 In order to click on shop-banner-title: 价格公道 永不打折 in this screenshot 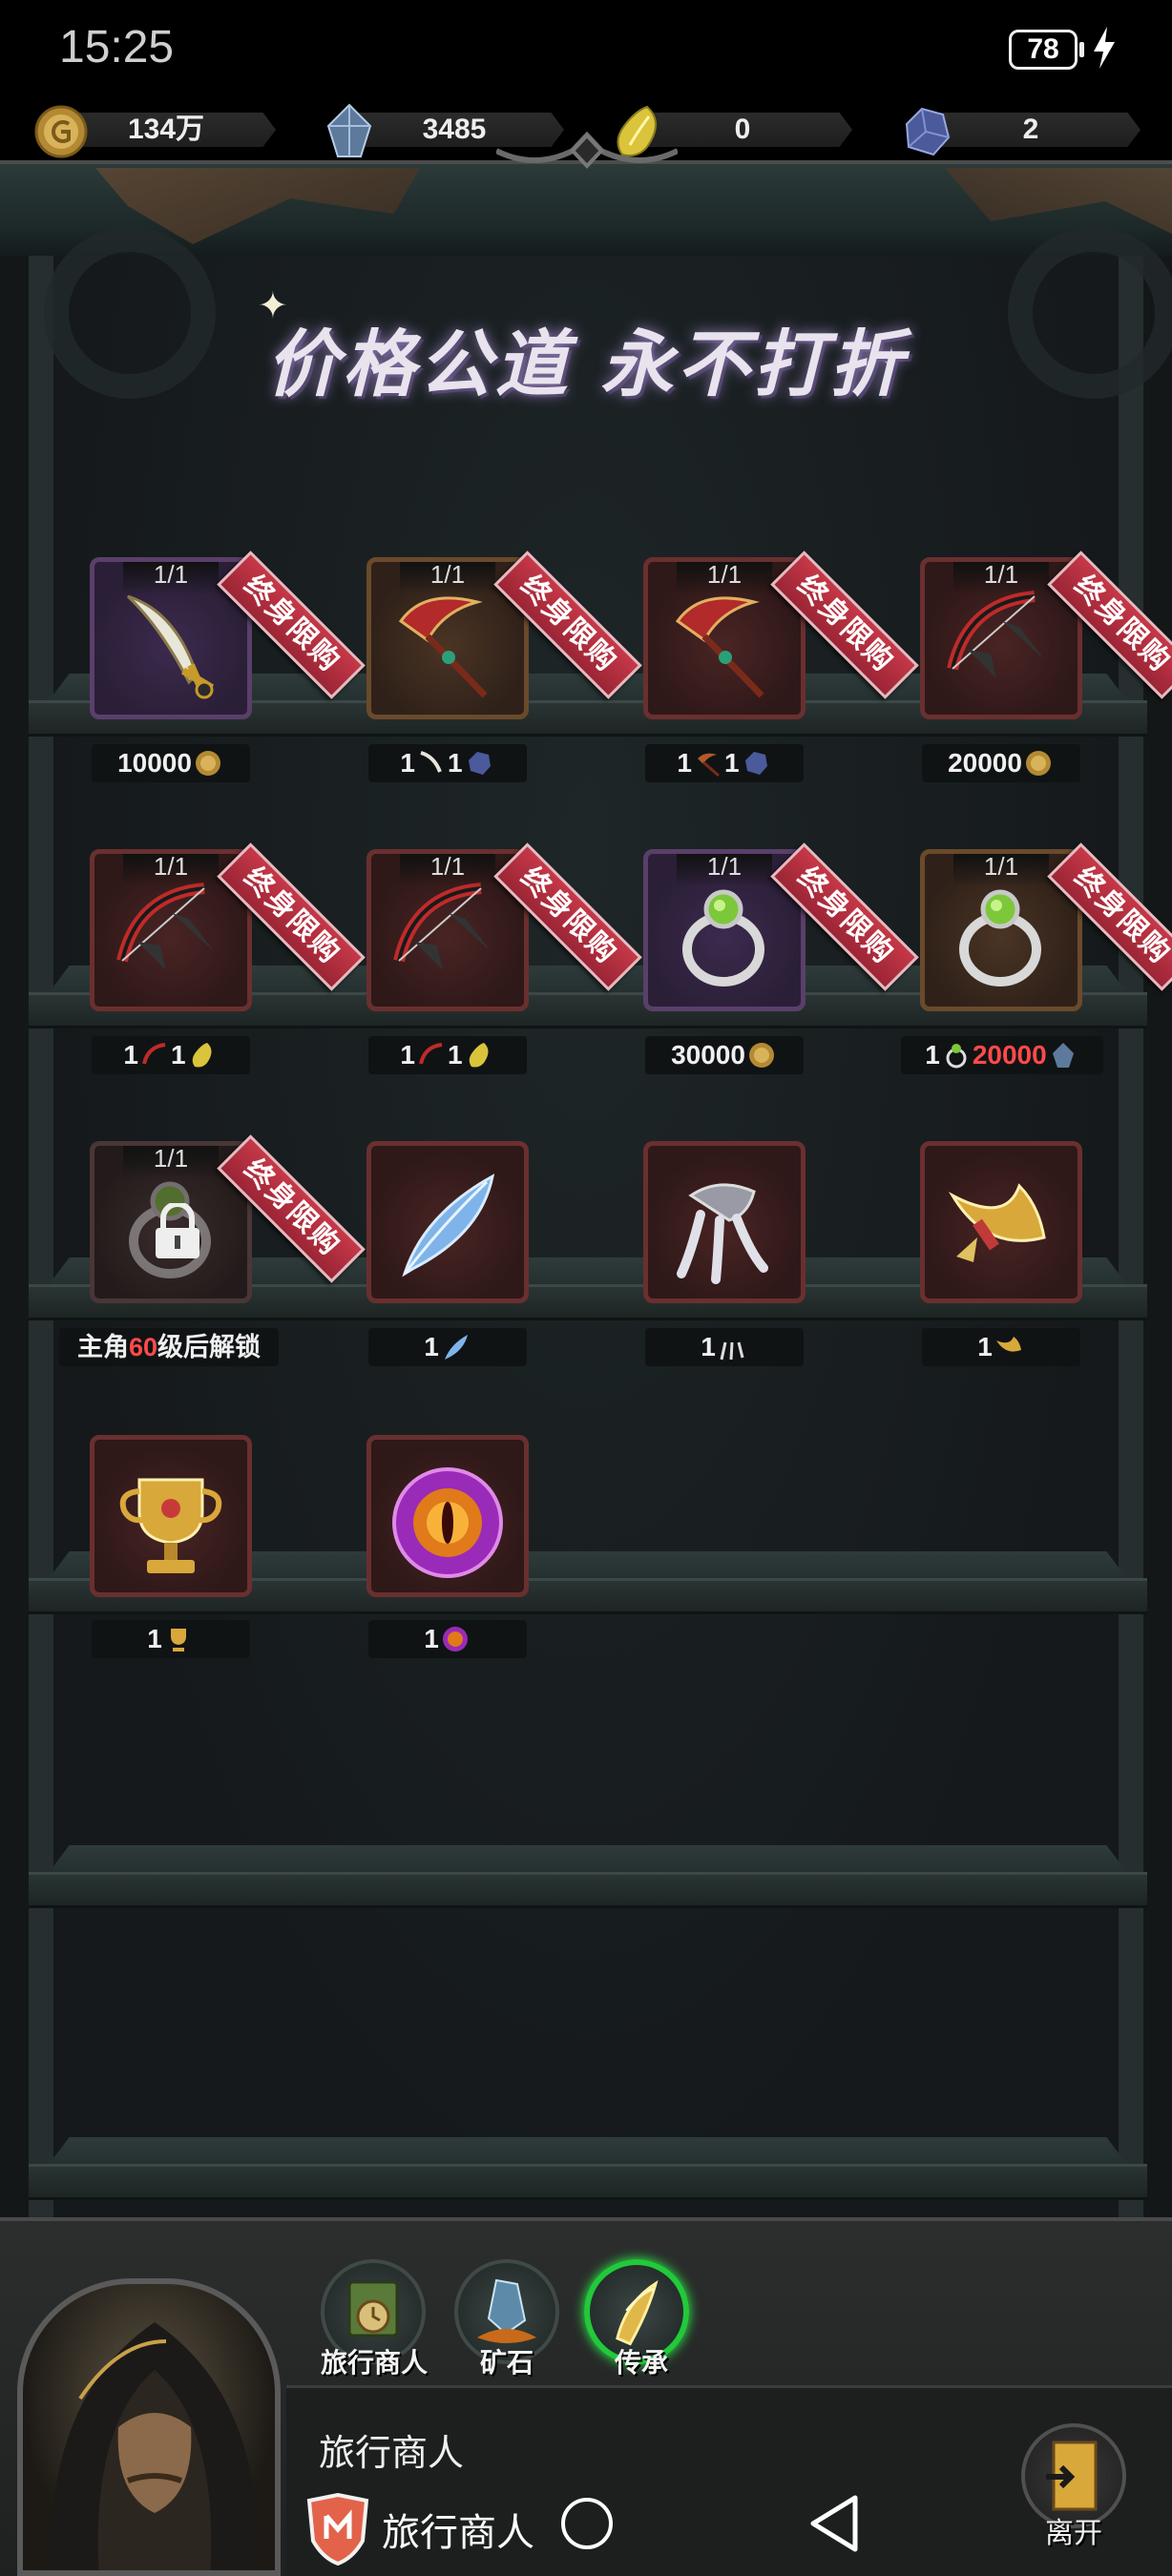, I will do `click(586, 357)`.